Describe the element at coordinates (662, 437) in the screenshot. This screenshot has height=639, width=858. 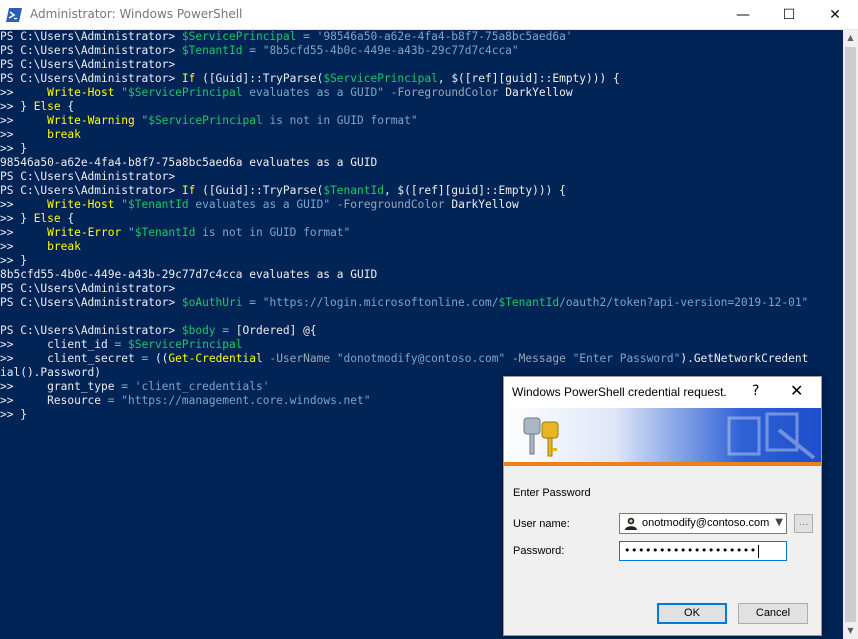
I see `dialog-banner` at that location.